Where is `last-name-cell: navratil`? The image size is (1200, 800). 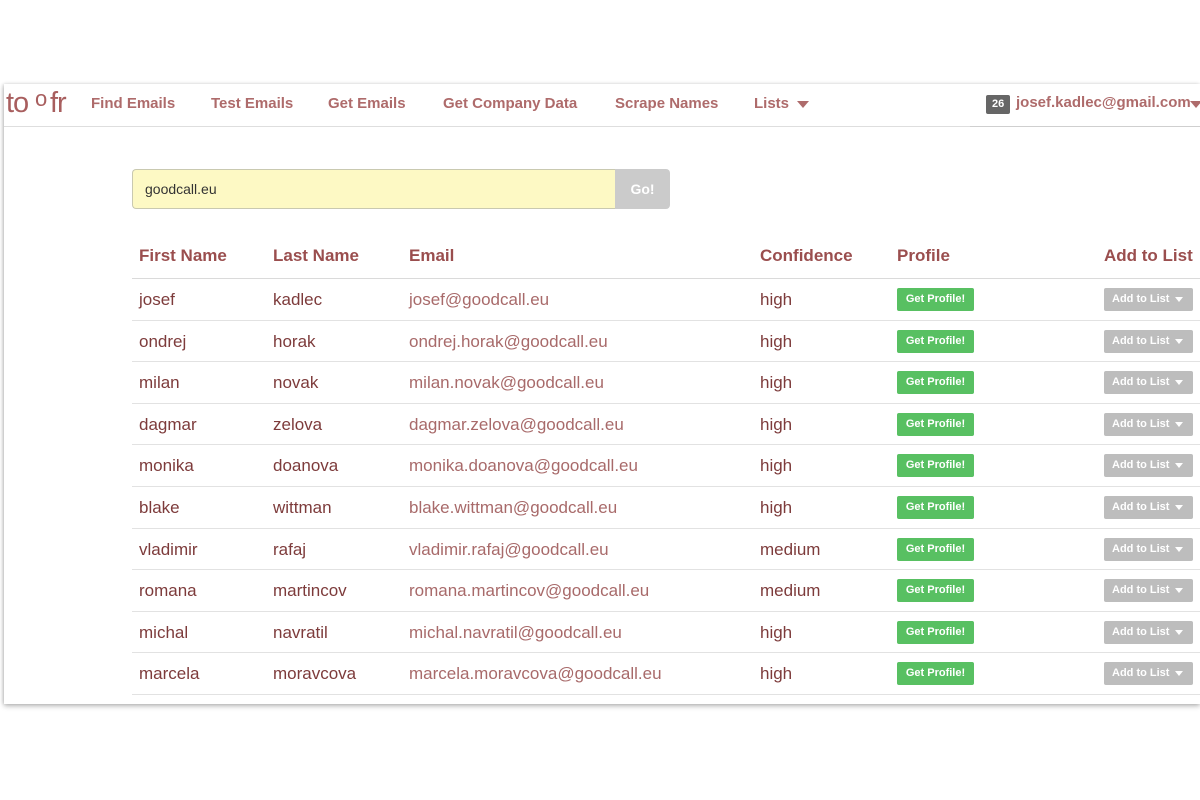
last-name-cell: navratil is located at coordinates (300, 632).